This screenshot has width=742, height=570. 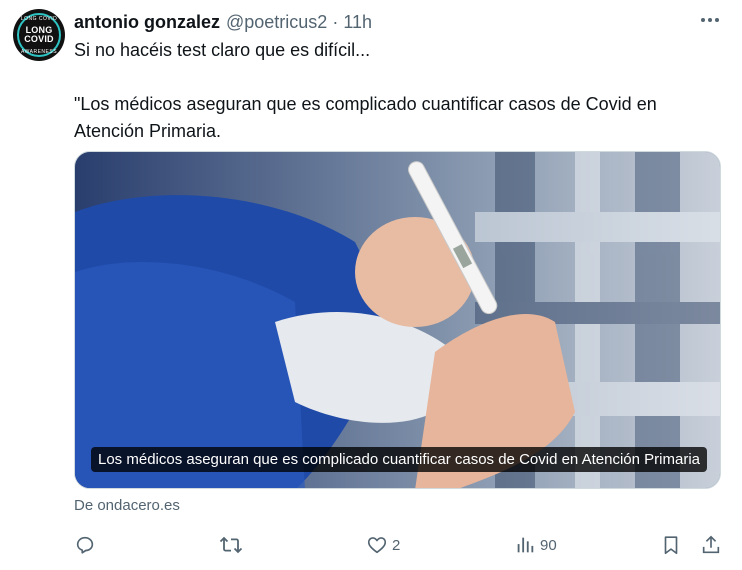 What do you see at coordinates (39, 39) in the screenshot?
I see `avatar-line2: COVID` at bounding box center [39, 39].